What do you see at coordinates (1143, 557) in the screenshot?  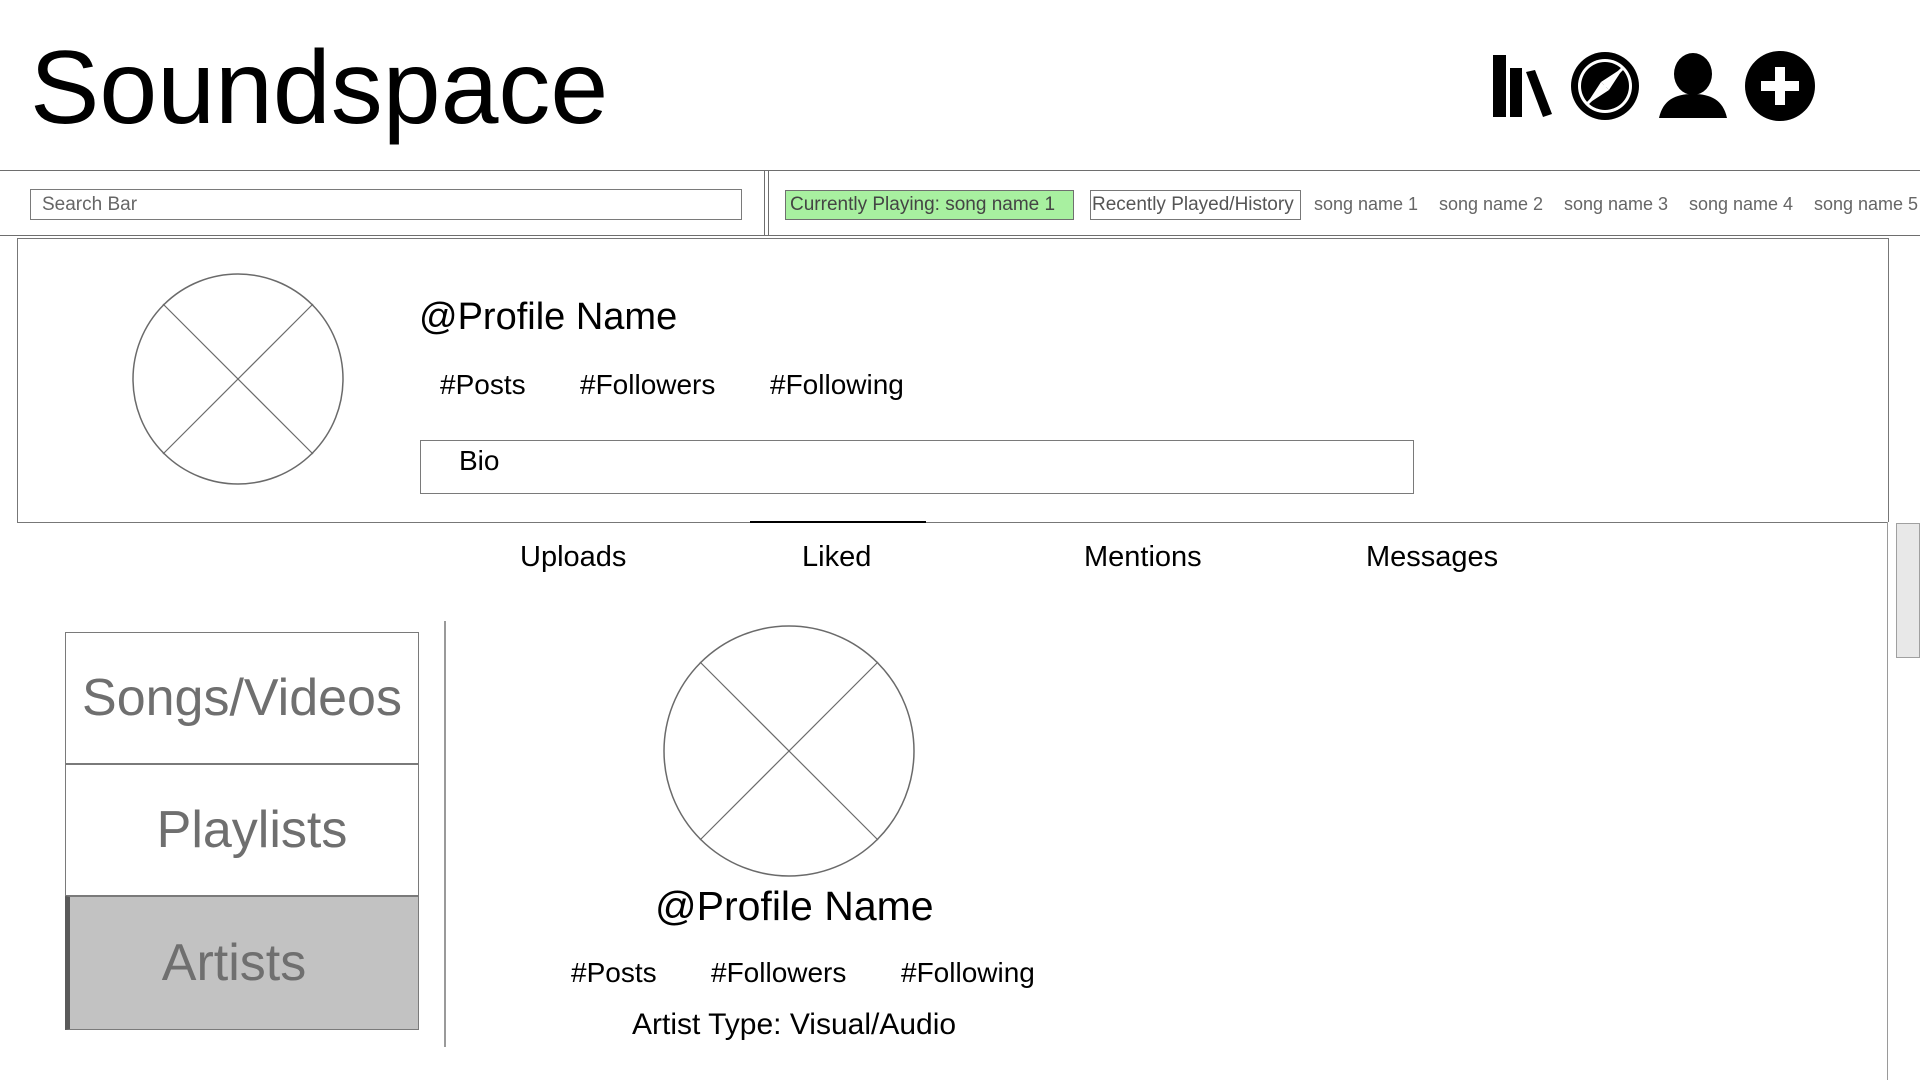 I see `tab-mentions: Mentions` at bounding box center [1143, 557].